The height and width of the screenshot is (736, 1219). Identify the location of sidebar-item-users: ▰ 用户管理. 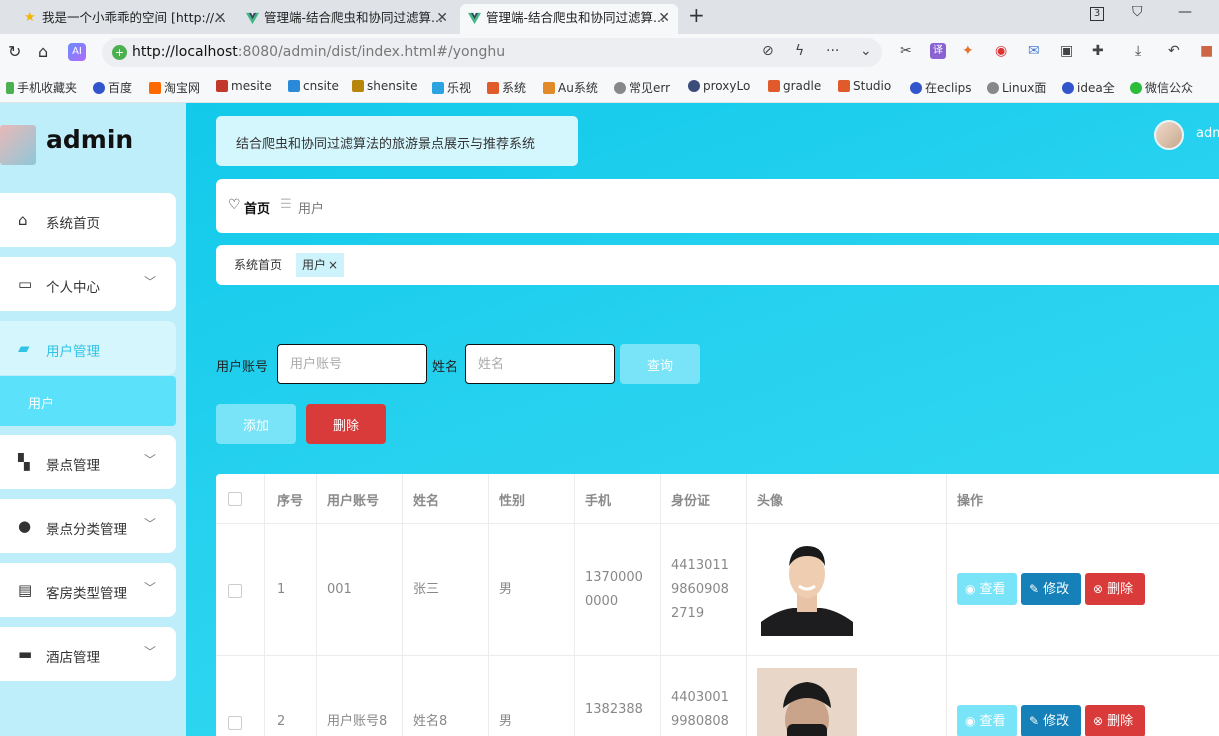
(88, 348).